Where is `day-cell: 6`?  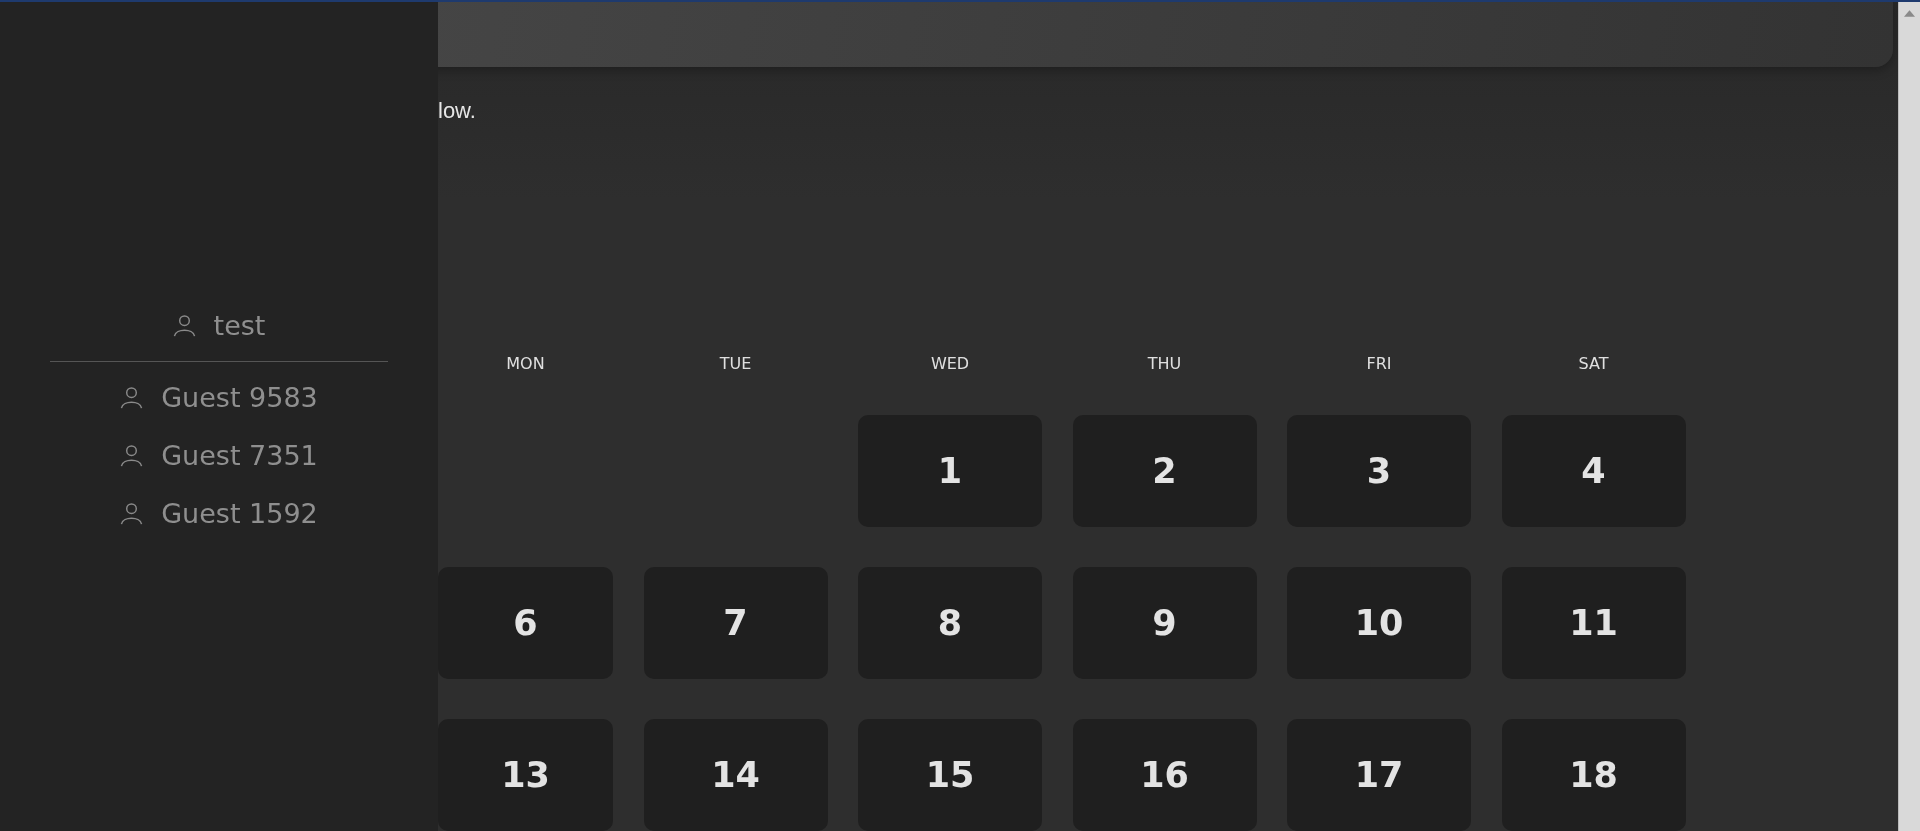
day-cell: 6 is located at coordinates (525, 623).